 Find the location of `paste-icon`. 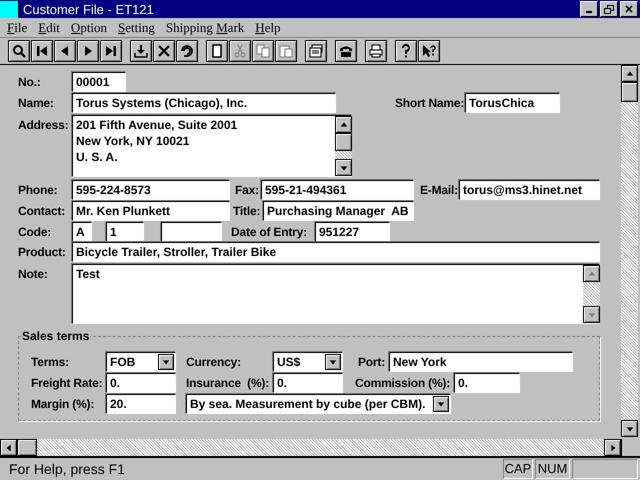

paste-icon is located at coordinates (286, 51).